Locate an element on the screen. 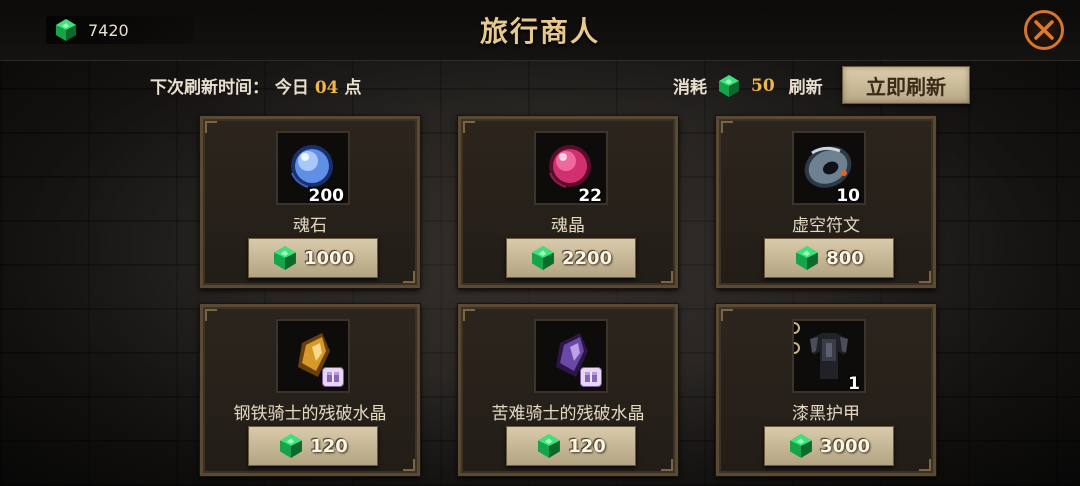 The image size is (1080, 486). refresh-label: 下次刷新时间： is located at coordinates (209, 88).